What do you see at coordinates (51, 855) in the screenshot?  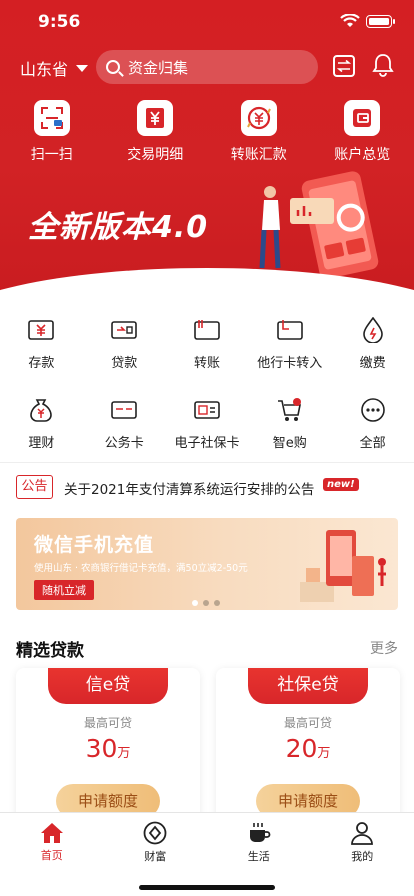 I see `tab-label: 首页` at bounding box center [51, 855].